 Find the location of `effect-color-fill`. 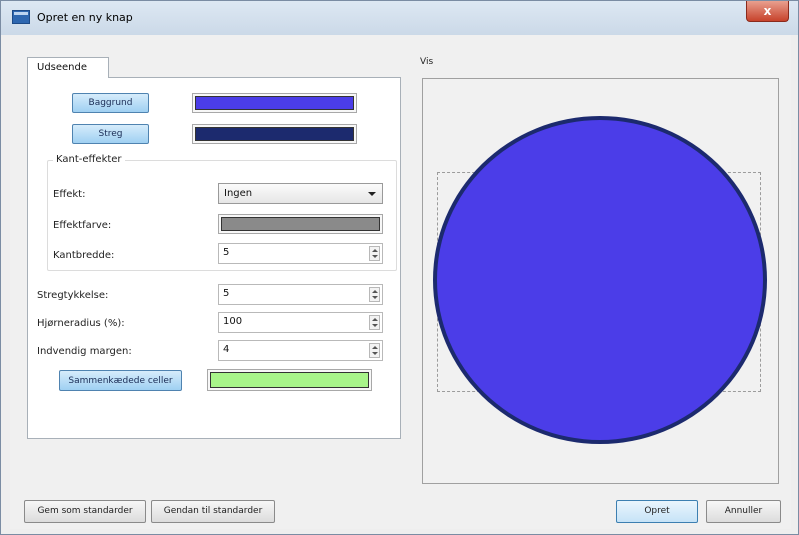

effect-color-fill is located at coordinates (300, 224).